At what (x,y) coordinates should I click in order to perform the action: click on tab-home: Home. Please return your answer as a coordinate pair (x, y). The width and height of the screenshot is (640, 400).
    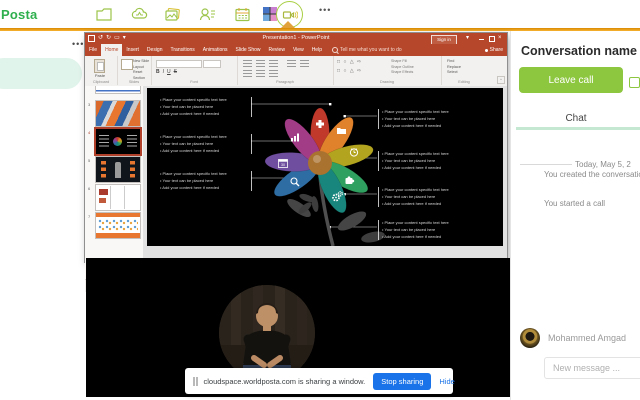
    Looking at the image, I should click on (112, 50).